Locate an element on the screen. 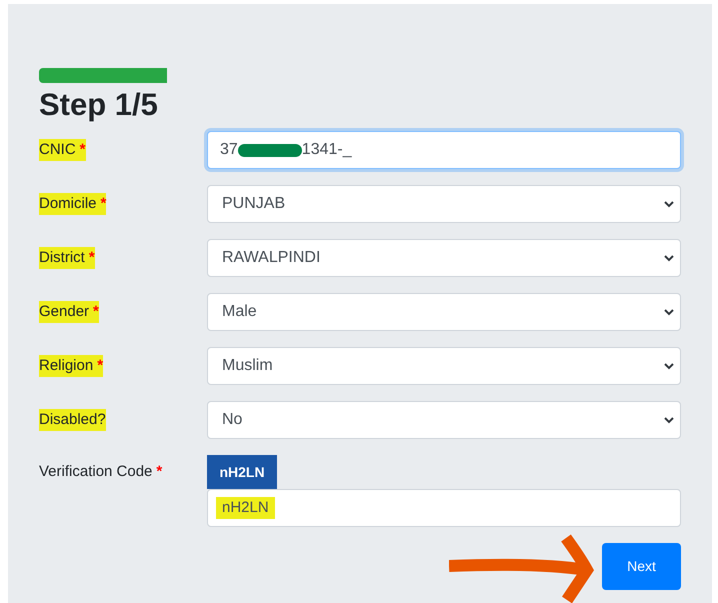 The width and height of the screenshot is (718, 603). dropdown: RAWALPINDI is located at coordinates (444, 258).